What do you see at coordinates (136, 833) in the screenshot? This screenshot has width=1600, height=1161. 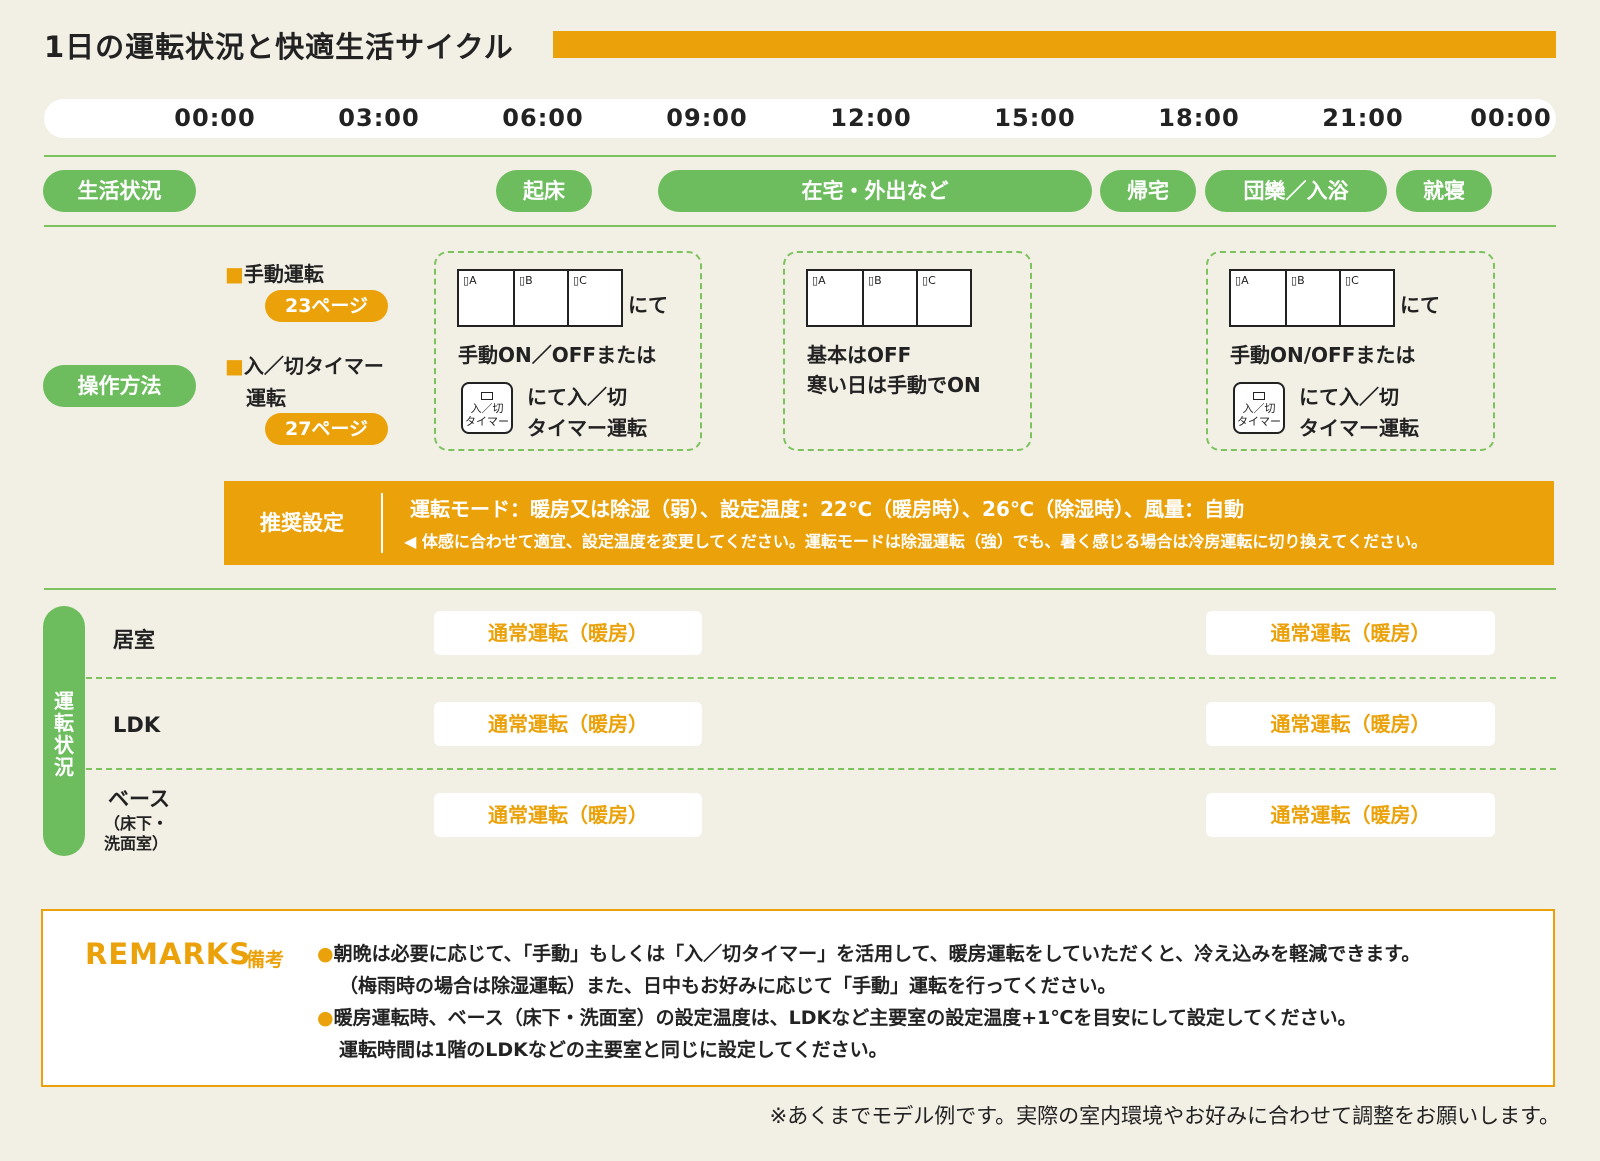 I see `row-sublabel-base: （床下・ 洗面室）` at bounding box center [136, 833].